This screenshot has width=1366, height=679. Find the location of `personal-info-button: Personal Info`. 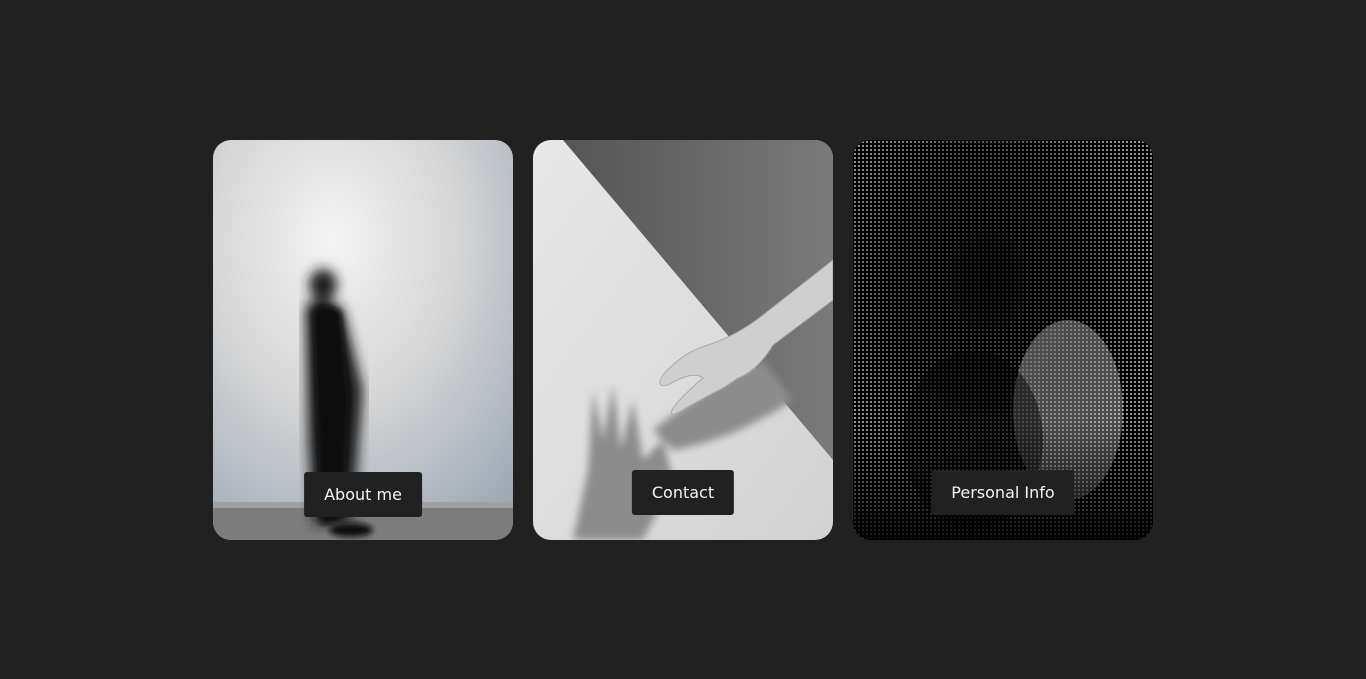

personal-info-button: Personal Info is located at coordinates (1003, 492).